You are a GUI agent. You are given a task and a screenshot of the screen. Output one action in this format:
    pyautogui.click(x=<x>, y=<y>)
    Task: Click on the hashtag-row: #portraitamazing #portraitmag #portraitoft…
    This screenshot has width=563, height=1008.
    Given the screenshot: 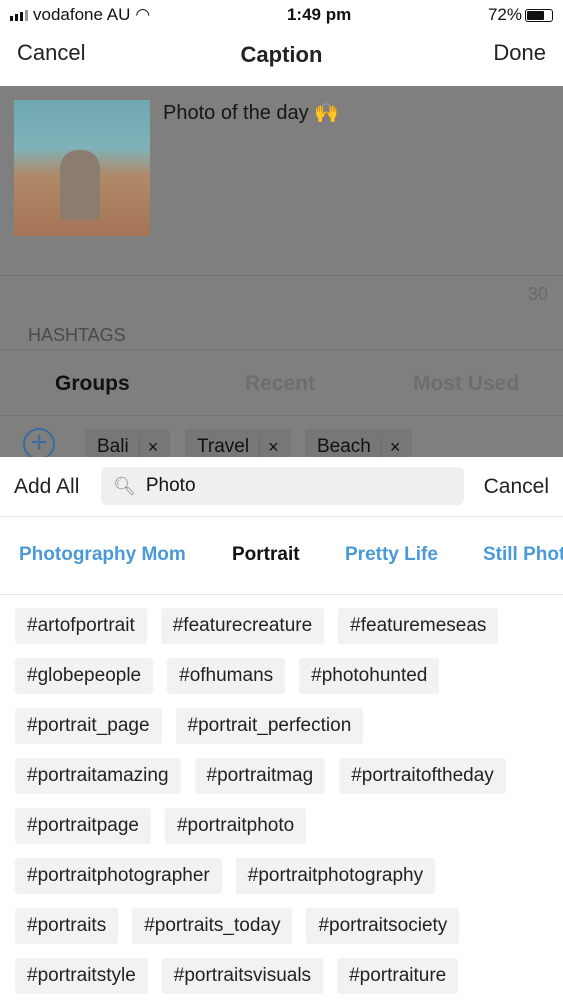 What is the action you would take?
    pyautogui.click(x=289, y=776)
    